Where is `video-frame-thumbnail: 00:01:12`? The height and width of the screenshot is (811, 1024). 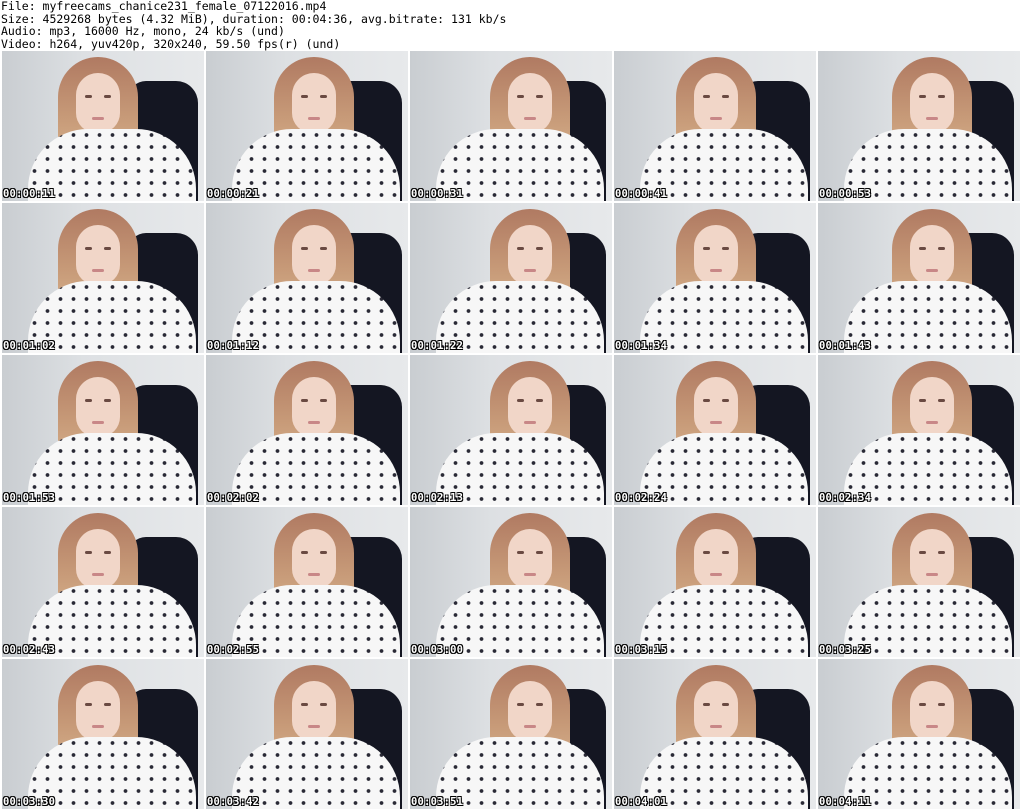
video-frame-thumbnail: 00:01:12 is located at coordinates (307, 278).